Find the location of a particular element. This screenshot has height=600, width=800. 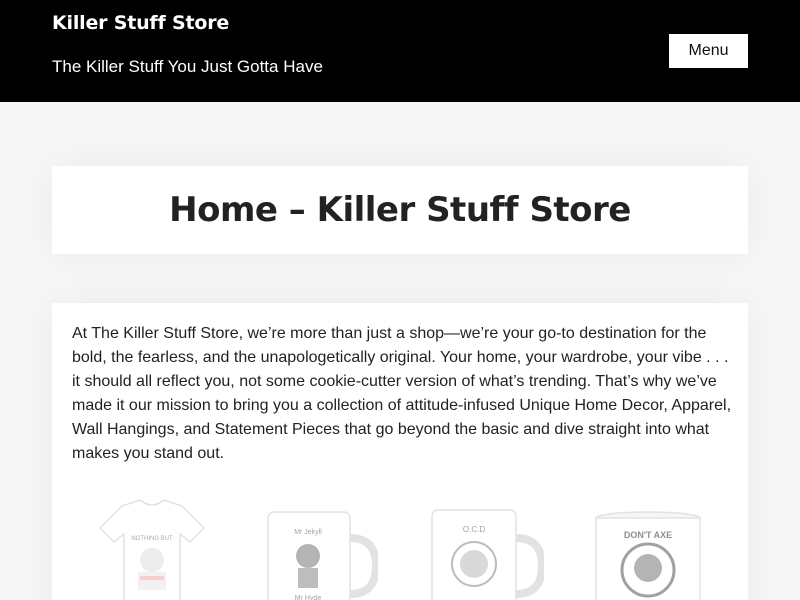

mug-image: Mr Jekyll Mr Hyde is located at coordinates (324, 555).